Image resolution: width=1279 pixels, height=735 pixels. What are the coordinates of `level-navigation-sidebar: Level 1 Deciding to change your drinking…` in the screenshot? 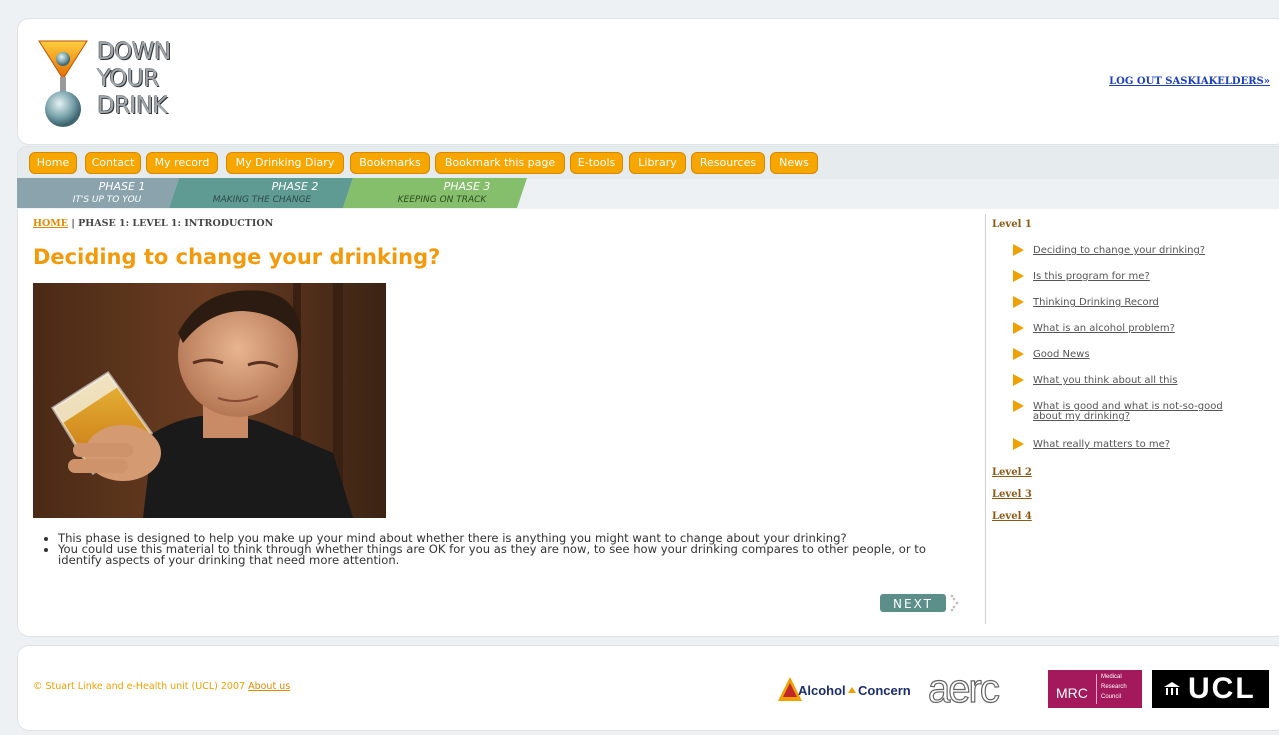 It's located at (1130, 419).